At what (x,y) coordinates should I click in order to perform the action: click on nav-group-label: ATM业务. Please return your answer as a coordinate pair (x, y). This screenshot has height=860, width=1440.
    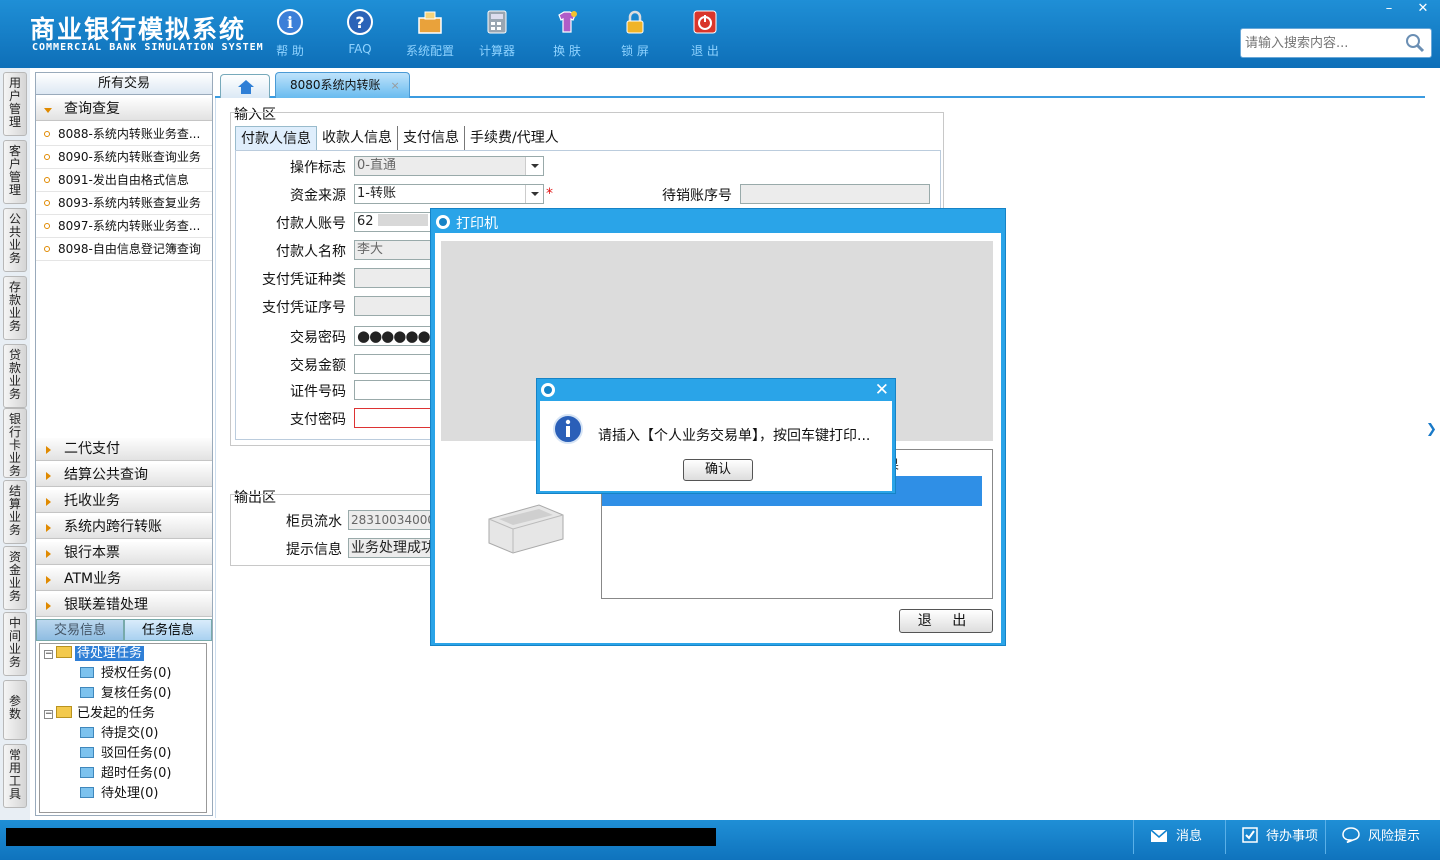
    Looking at the image, I should click on (93, 579).